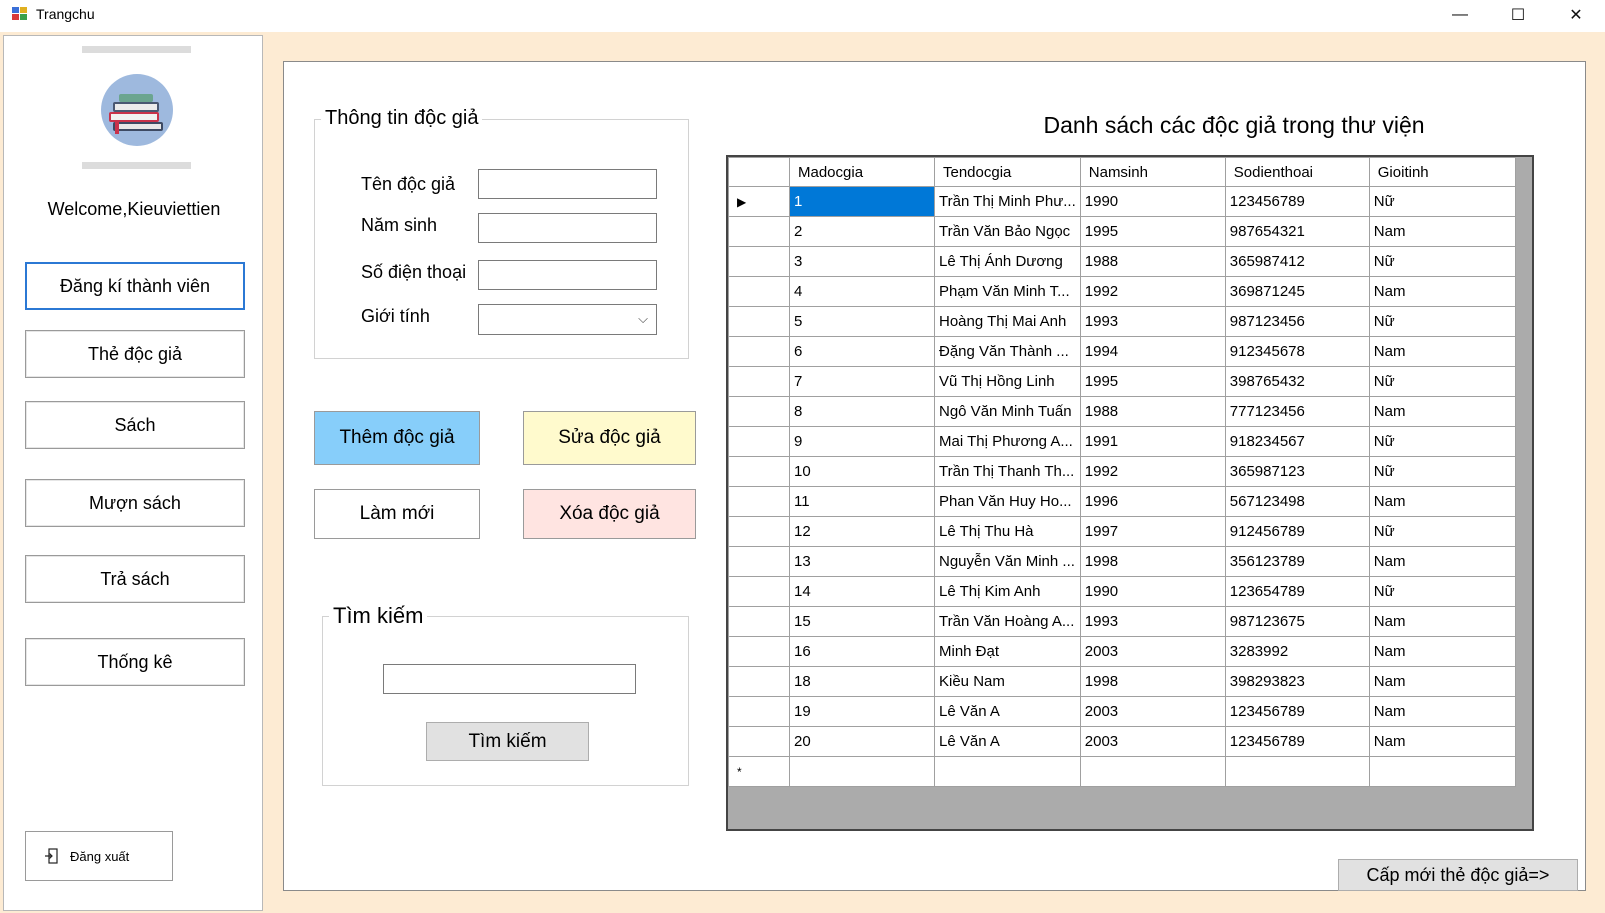 Image resolution: width=1605 pixels, height=913 pixels. I want to click on logout-button: Đăng xuất, so click(99, 856).